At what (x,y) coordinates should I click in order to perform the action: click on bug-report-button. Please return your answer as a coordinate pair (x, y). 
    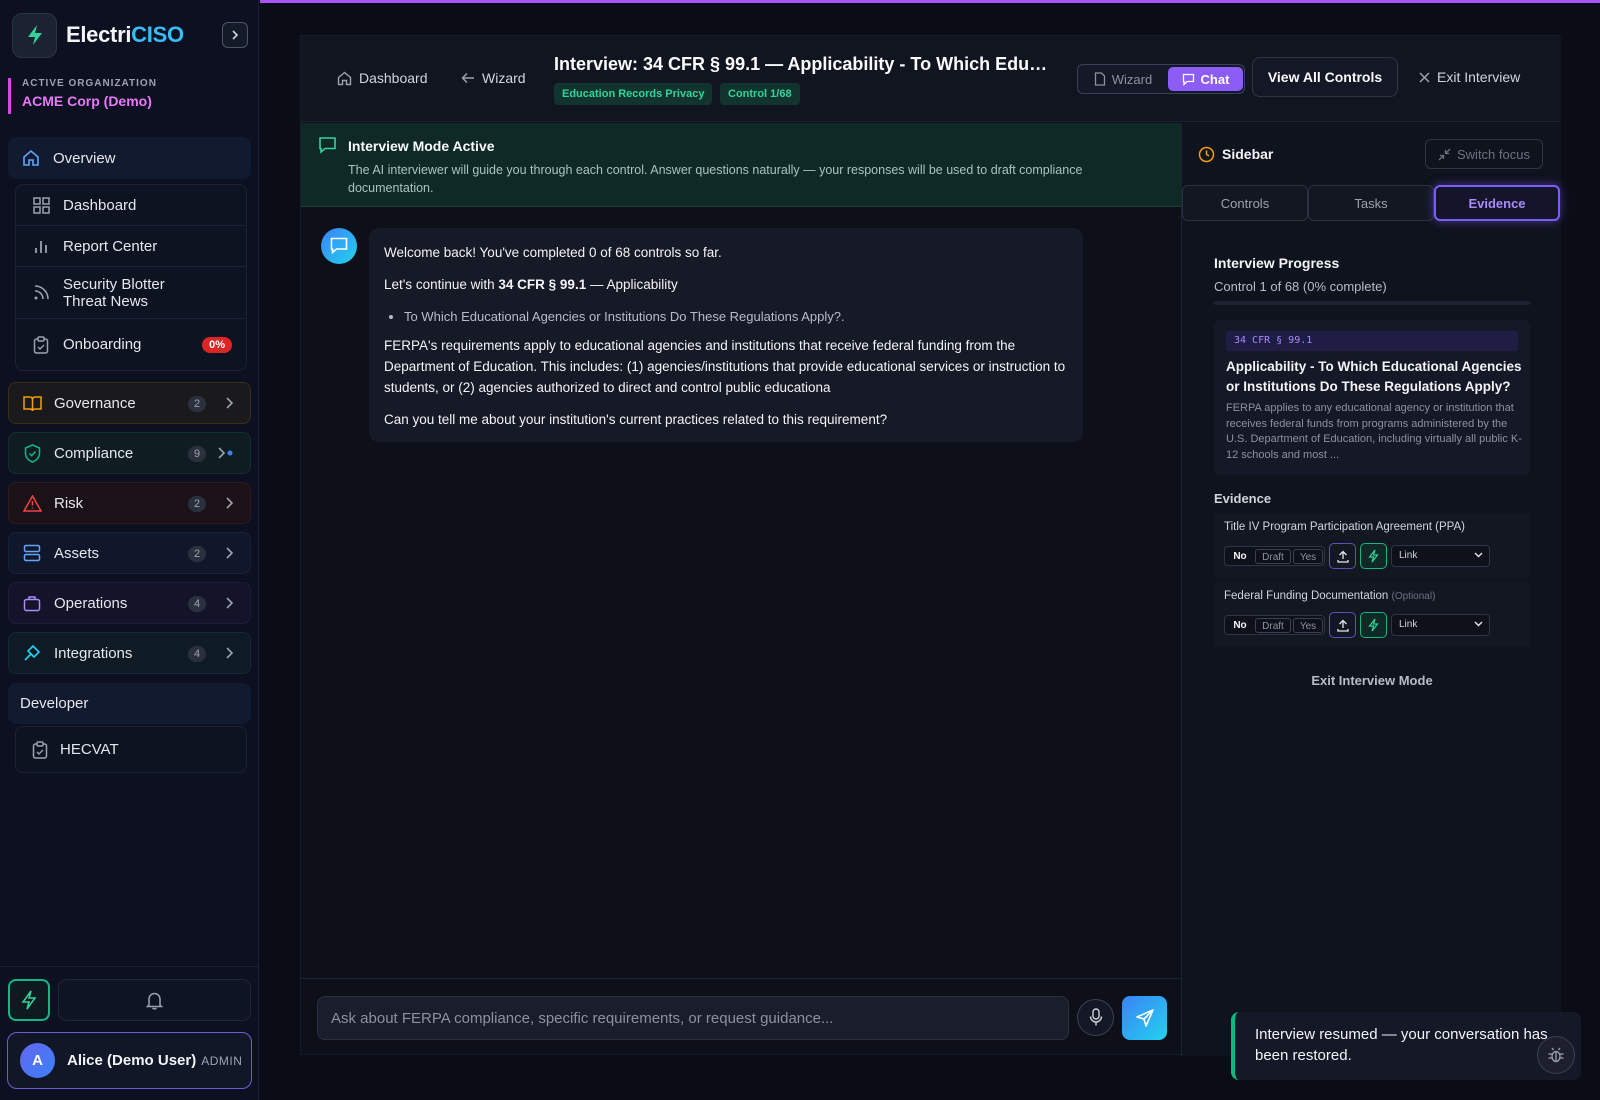
    Looking at the image, I should click on (1556, 1055).